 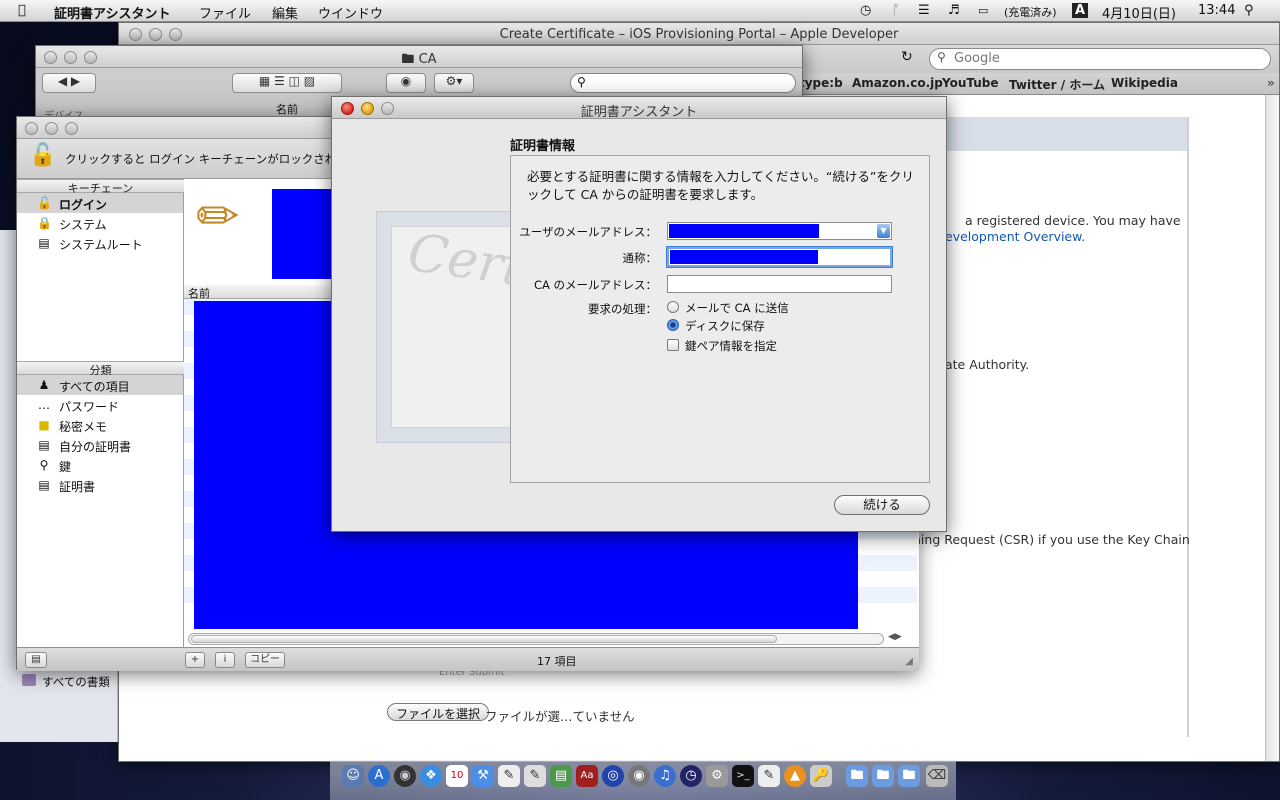 I want to click on calendar-icon: 10, so click(x=457, y=776).